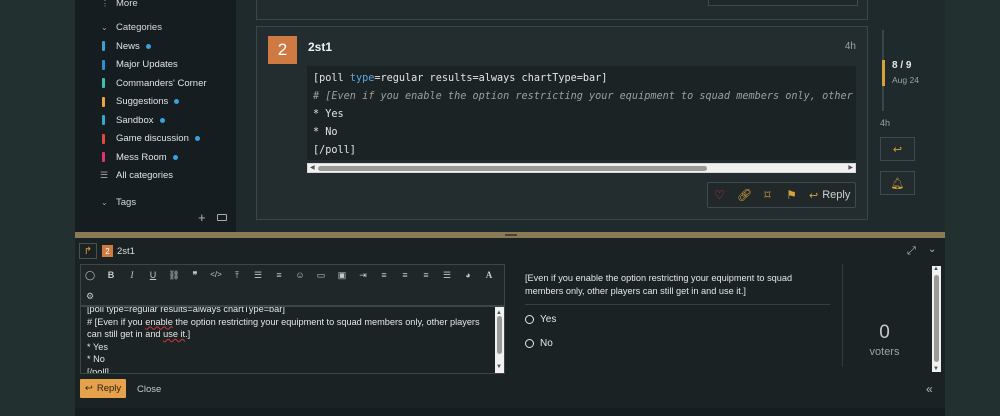 This screenshot has width=1000, height=416. What do you see at coordinates (744, 195) in the screenshot?
I see `link-icon: 🔗︎` at bounding box center [744, 195].